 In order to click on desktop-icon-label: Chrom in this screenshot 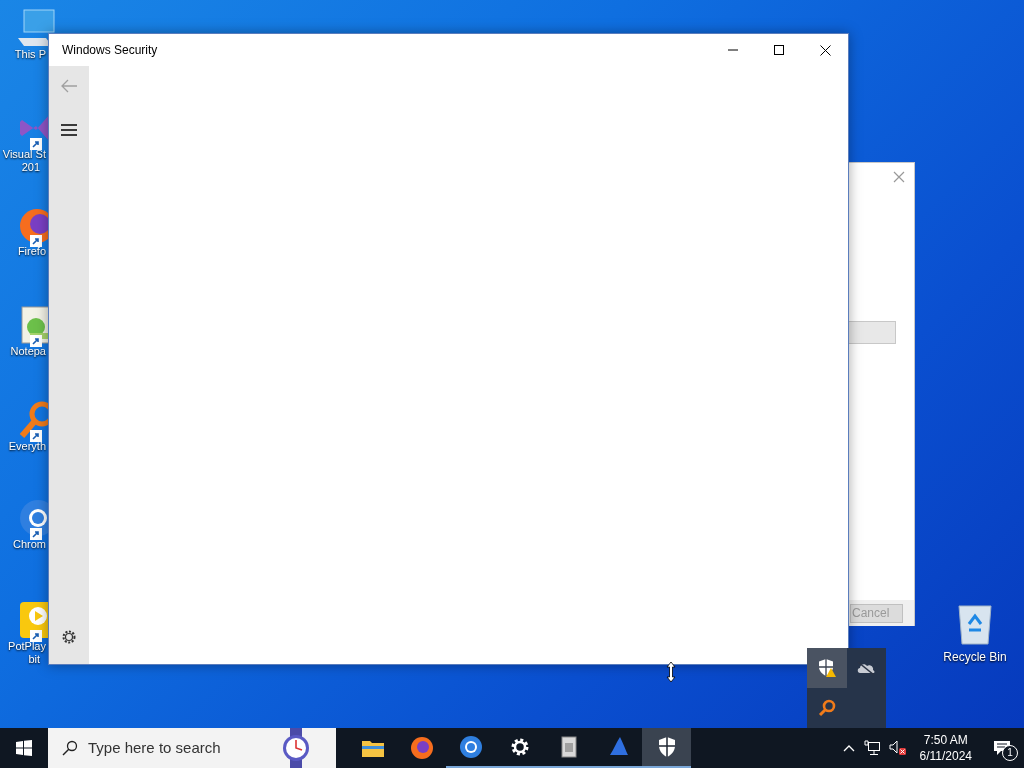, I will do `click(23, 544)`.